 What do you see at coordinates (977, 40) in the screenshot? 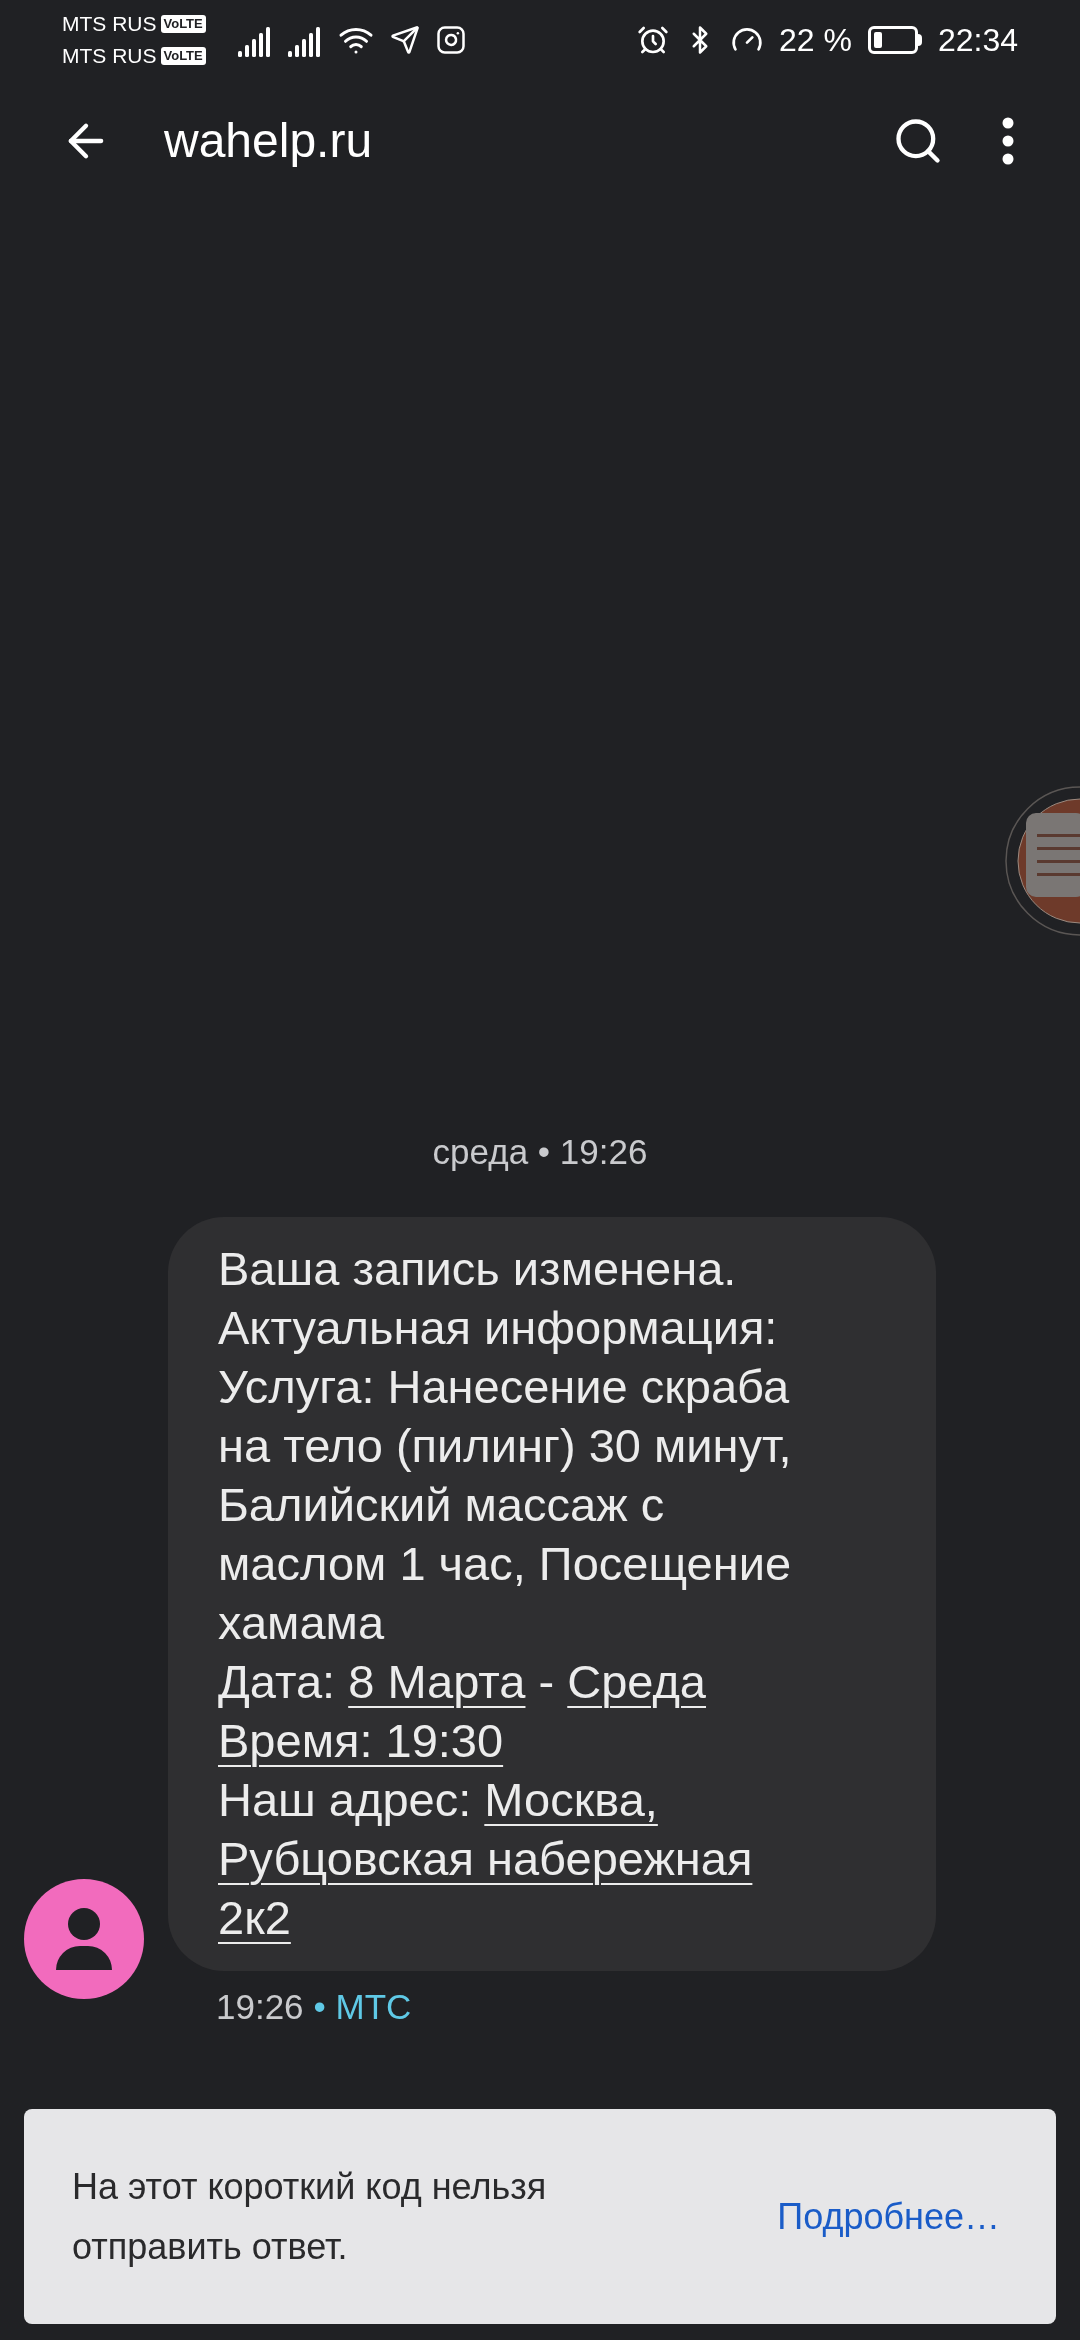
I see `clock: 22:34` at bounding box center [977, 40].